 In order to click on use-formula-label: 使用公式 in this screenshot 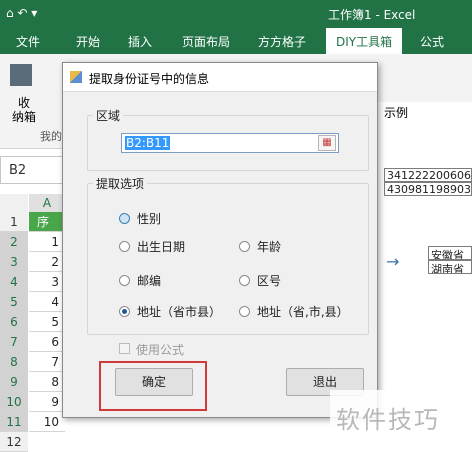, I will do `click(160, 350)`.